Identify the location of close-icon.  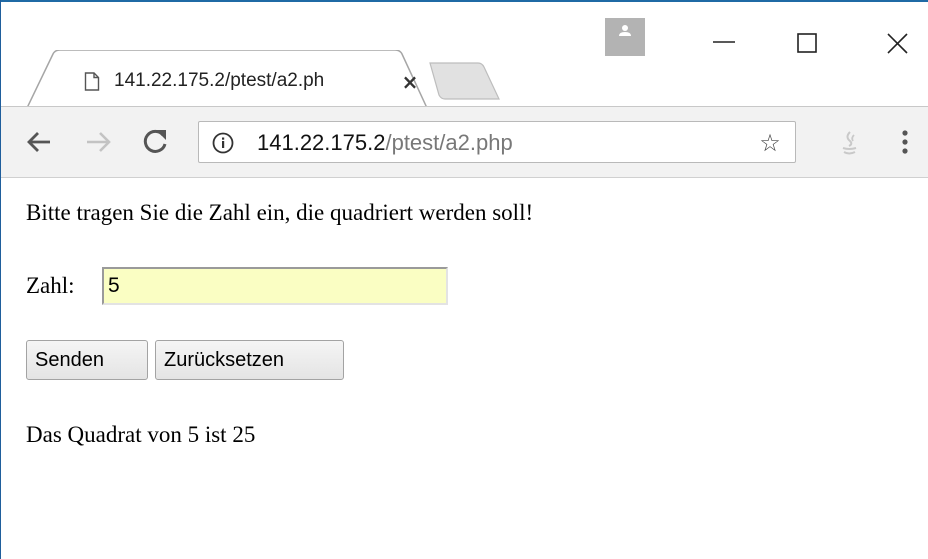
(898, 44).